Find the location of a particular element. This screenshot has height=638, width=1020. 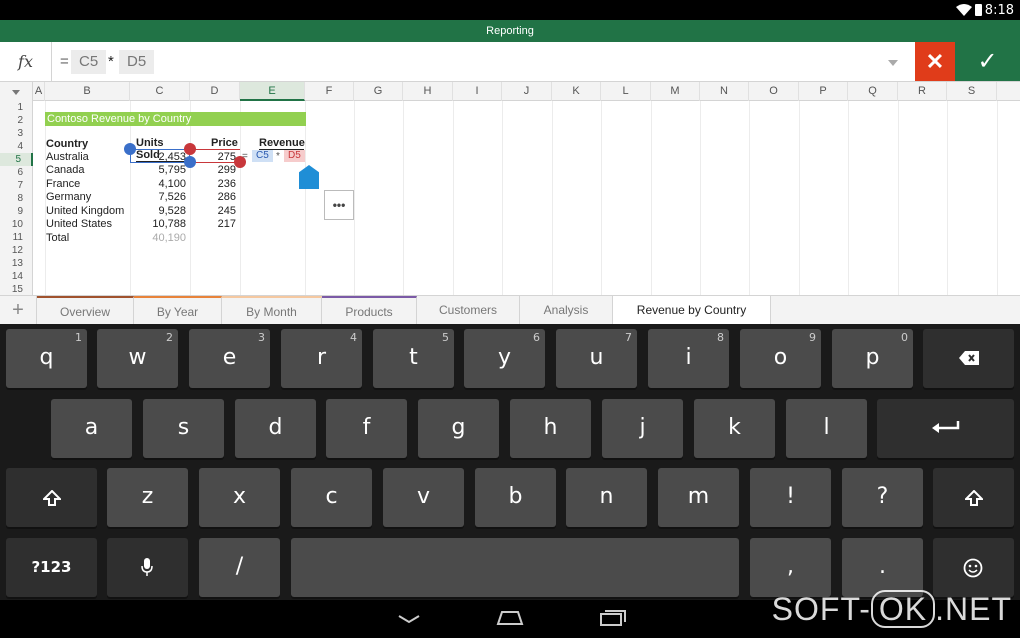

cell-units: 5,795 is located at coordinates (158, 170).